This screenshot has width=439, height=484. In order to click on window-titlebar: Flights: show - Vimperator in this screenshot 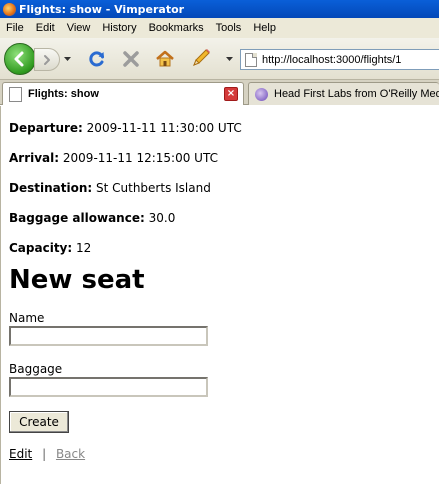, I will do `click(219, 9)`.